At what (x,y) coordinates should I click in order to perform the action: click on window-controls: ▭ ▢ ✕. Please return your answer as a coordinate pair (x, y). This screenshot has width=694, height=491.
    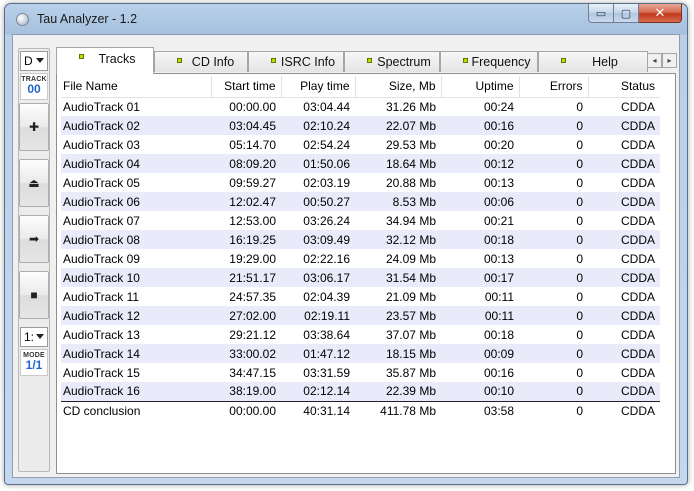
    Looking at the image, I should click on (635, 13).